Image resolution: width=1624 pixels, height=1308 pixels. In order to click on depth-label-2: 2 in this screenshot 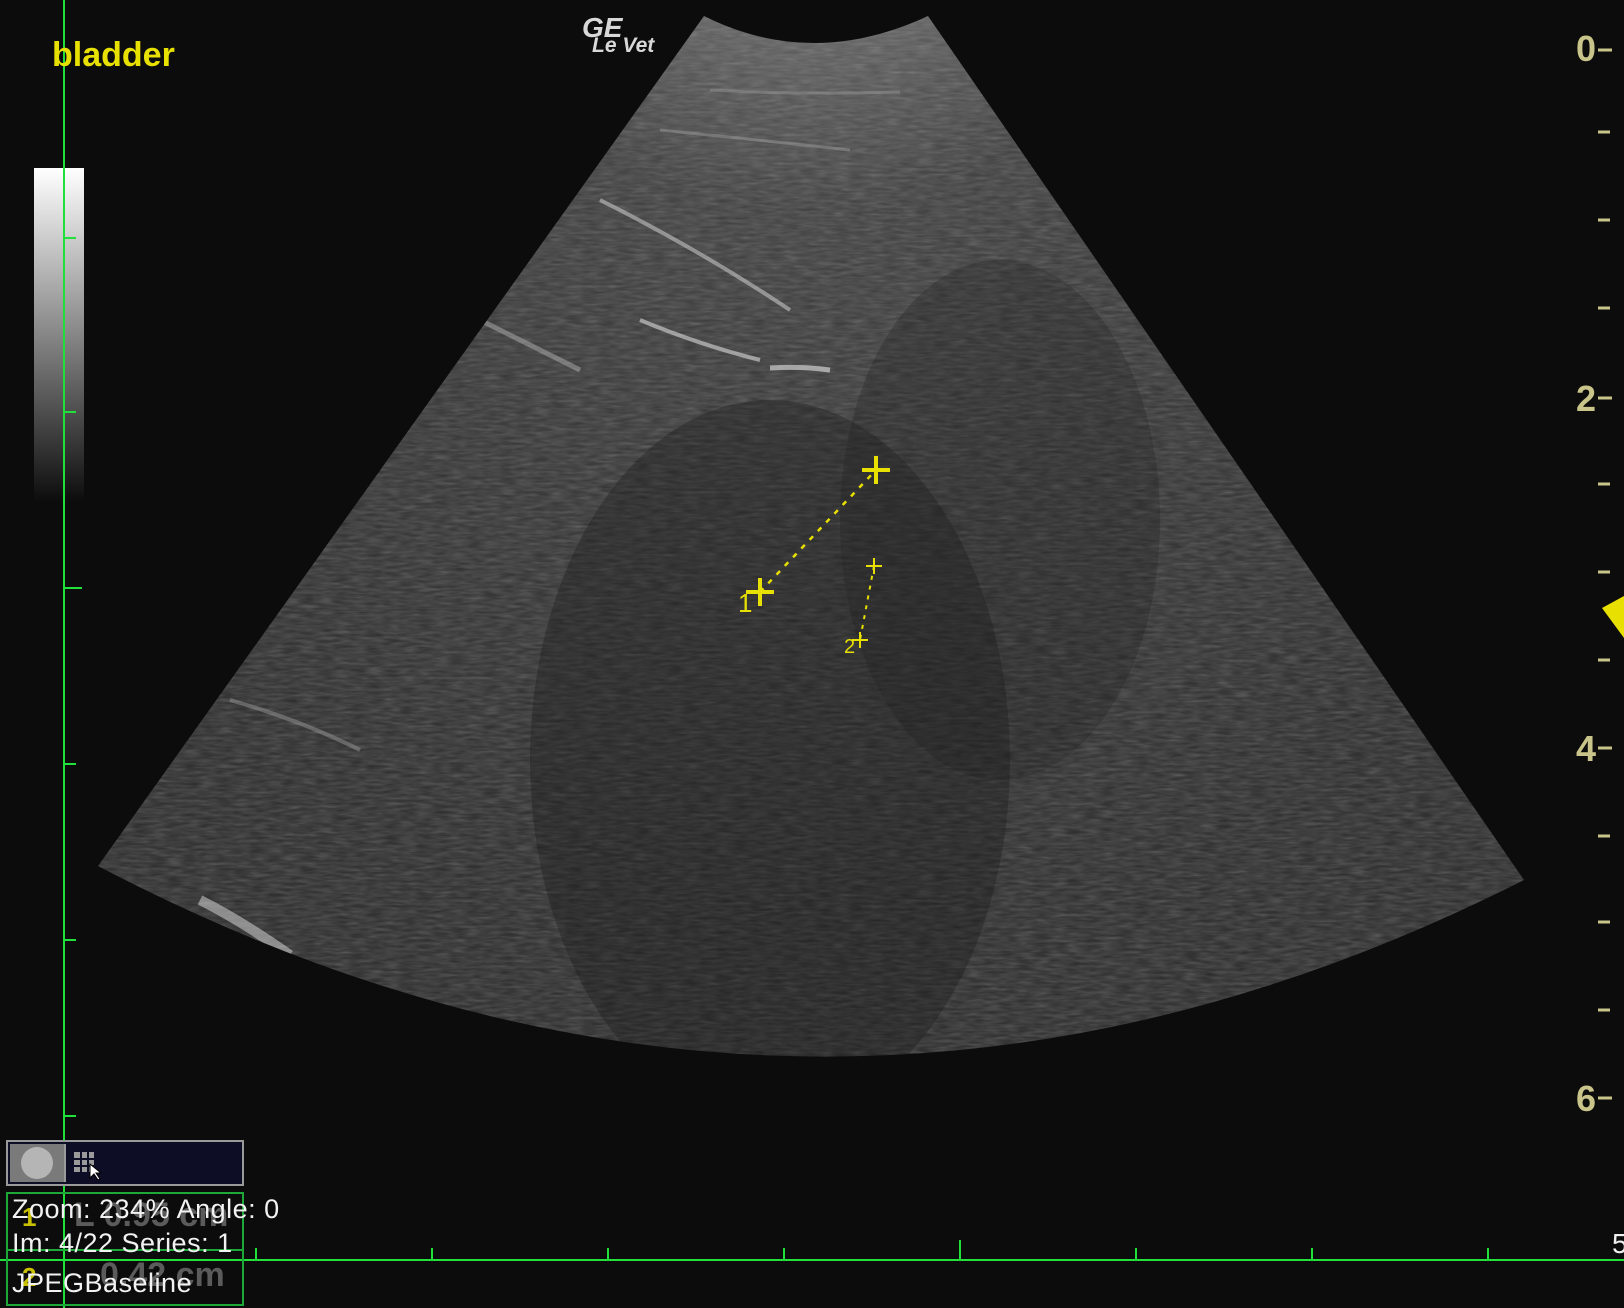, I will do `click(1585, 398)`.